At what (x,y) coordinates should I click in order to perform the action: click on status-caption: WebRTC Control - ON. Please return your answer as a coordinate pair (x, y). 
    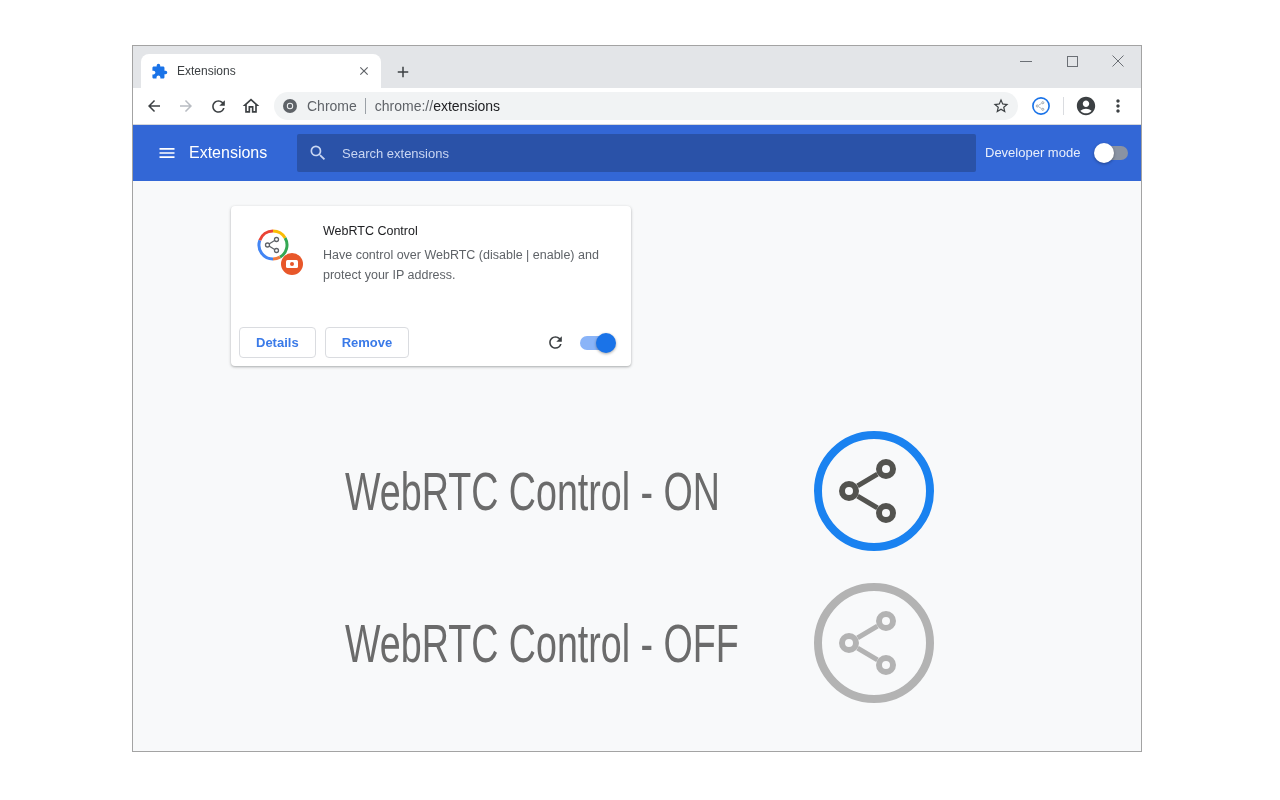
    Looking at the image, I should click on (532, 491).